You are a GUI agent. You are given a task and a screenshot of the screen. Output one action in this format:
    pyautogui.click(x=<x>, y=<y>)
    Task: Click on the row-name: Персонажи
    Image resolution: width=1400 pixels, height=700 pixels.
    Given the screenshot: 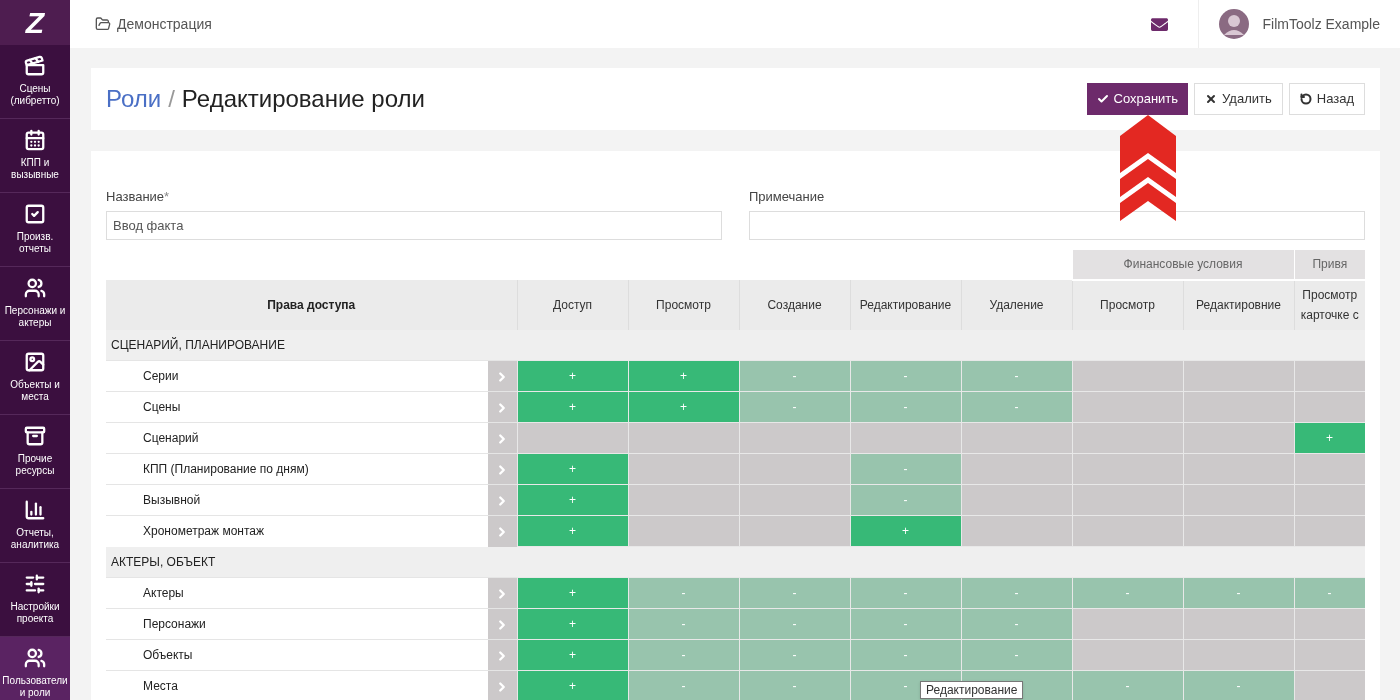 What is the action you would take?
    pyautogui.click(x=297, y=624)
    